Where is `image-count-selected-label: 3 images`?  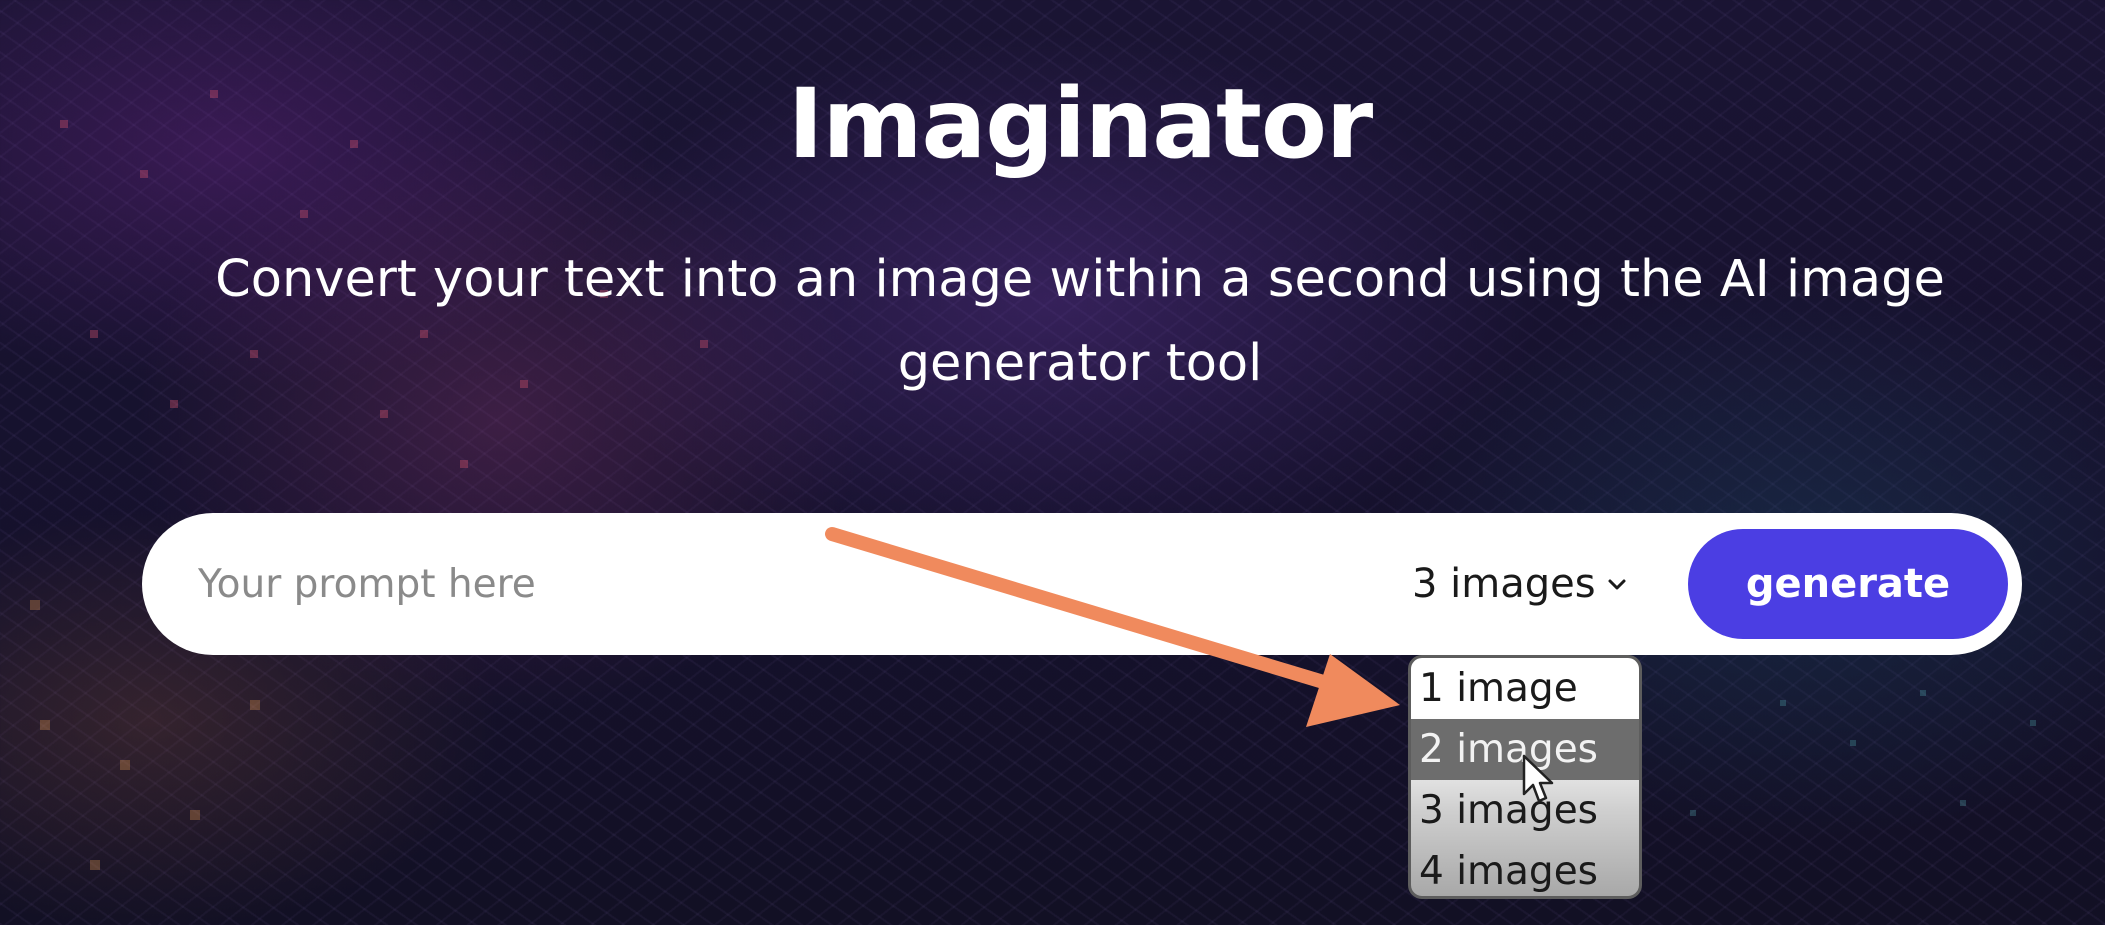
image-count-selected-label: 3 images is located at coordinates (1504, 584).